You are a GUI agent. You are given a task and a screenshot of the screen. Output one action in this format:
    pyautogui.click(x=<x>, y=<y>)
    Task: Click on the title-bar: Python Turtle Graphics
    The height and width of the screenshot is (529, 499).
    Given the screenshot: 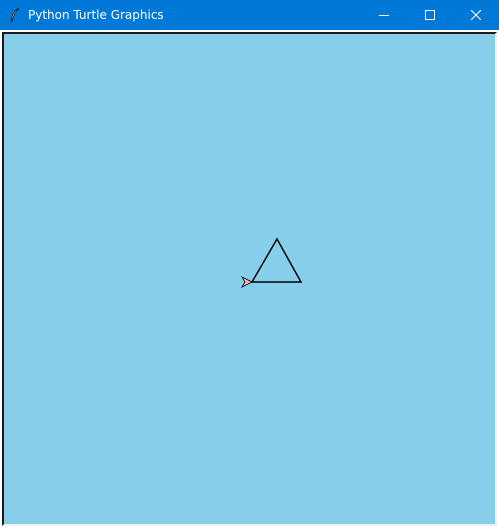 What is the action you would take?
    pyautogui.click(x=249, y=15)
    